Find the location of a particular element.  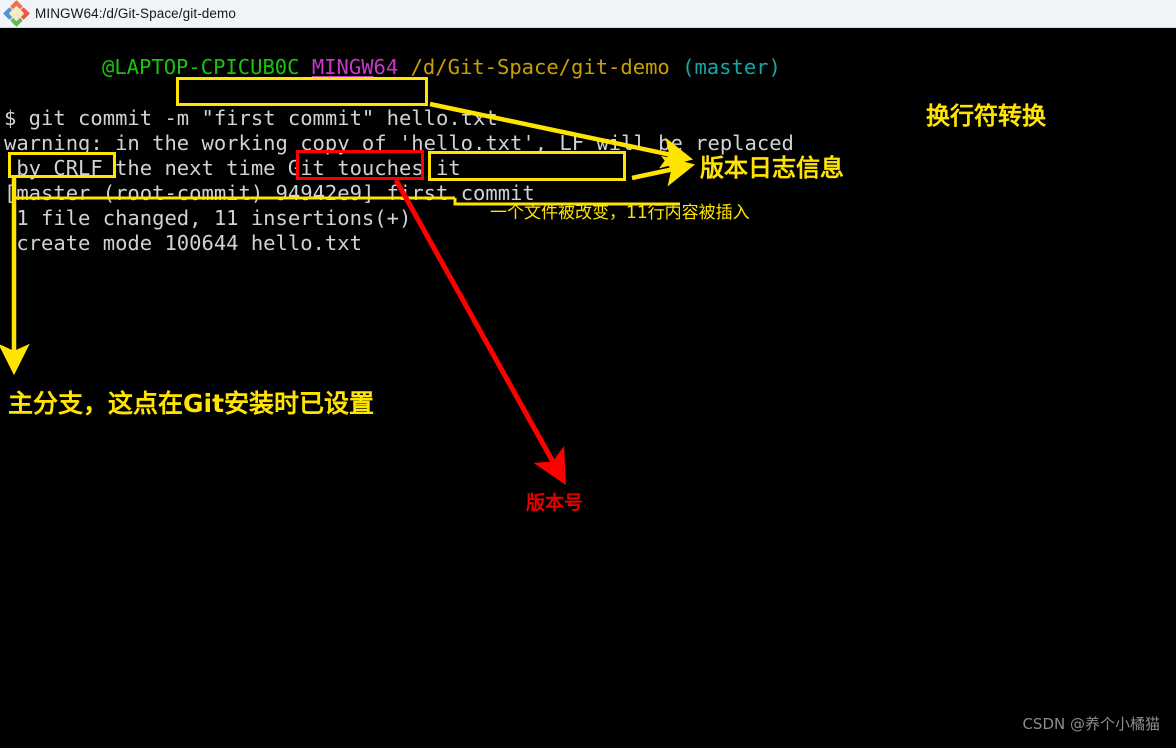

annotation-stat-explanation: 一个文件被改变，11行内容被插入 is located at coordinates (620, 213).